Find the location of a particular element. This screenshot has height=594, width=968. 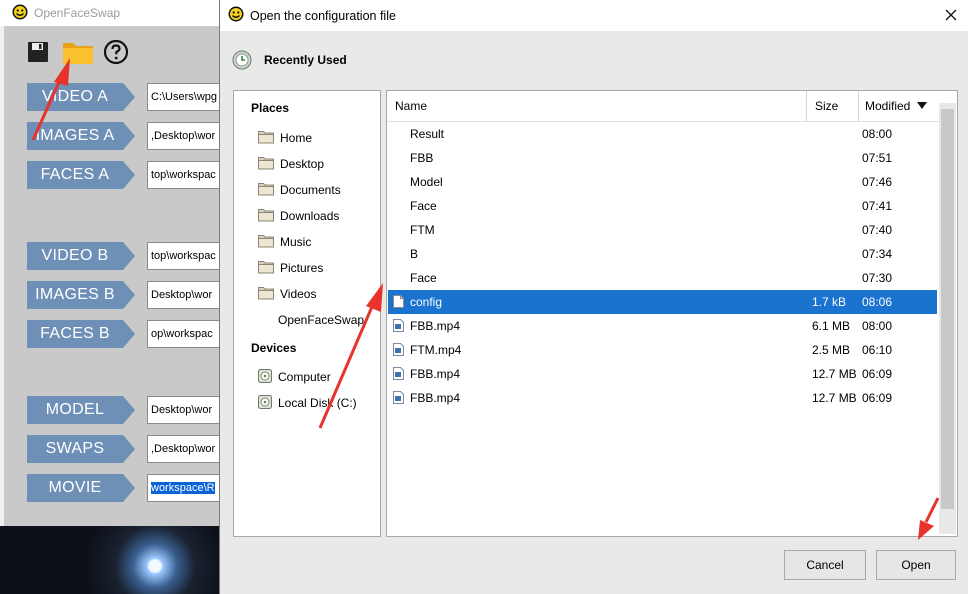

device-item-local-disk: Local Disk (C:) is located at coordinates (307, 403).